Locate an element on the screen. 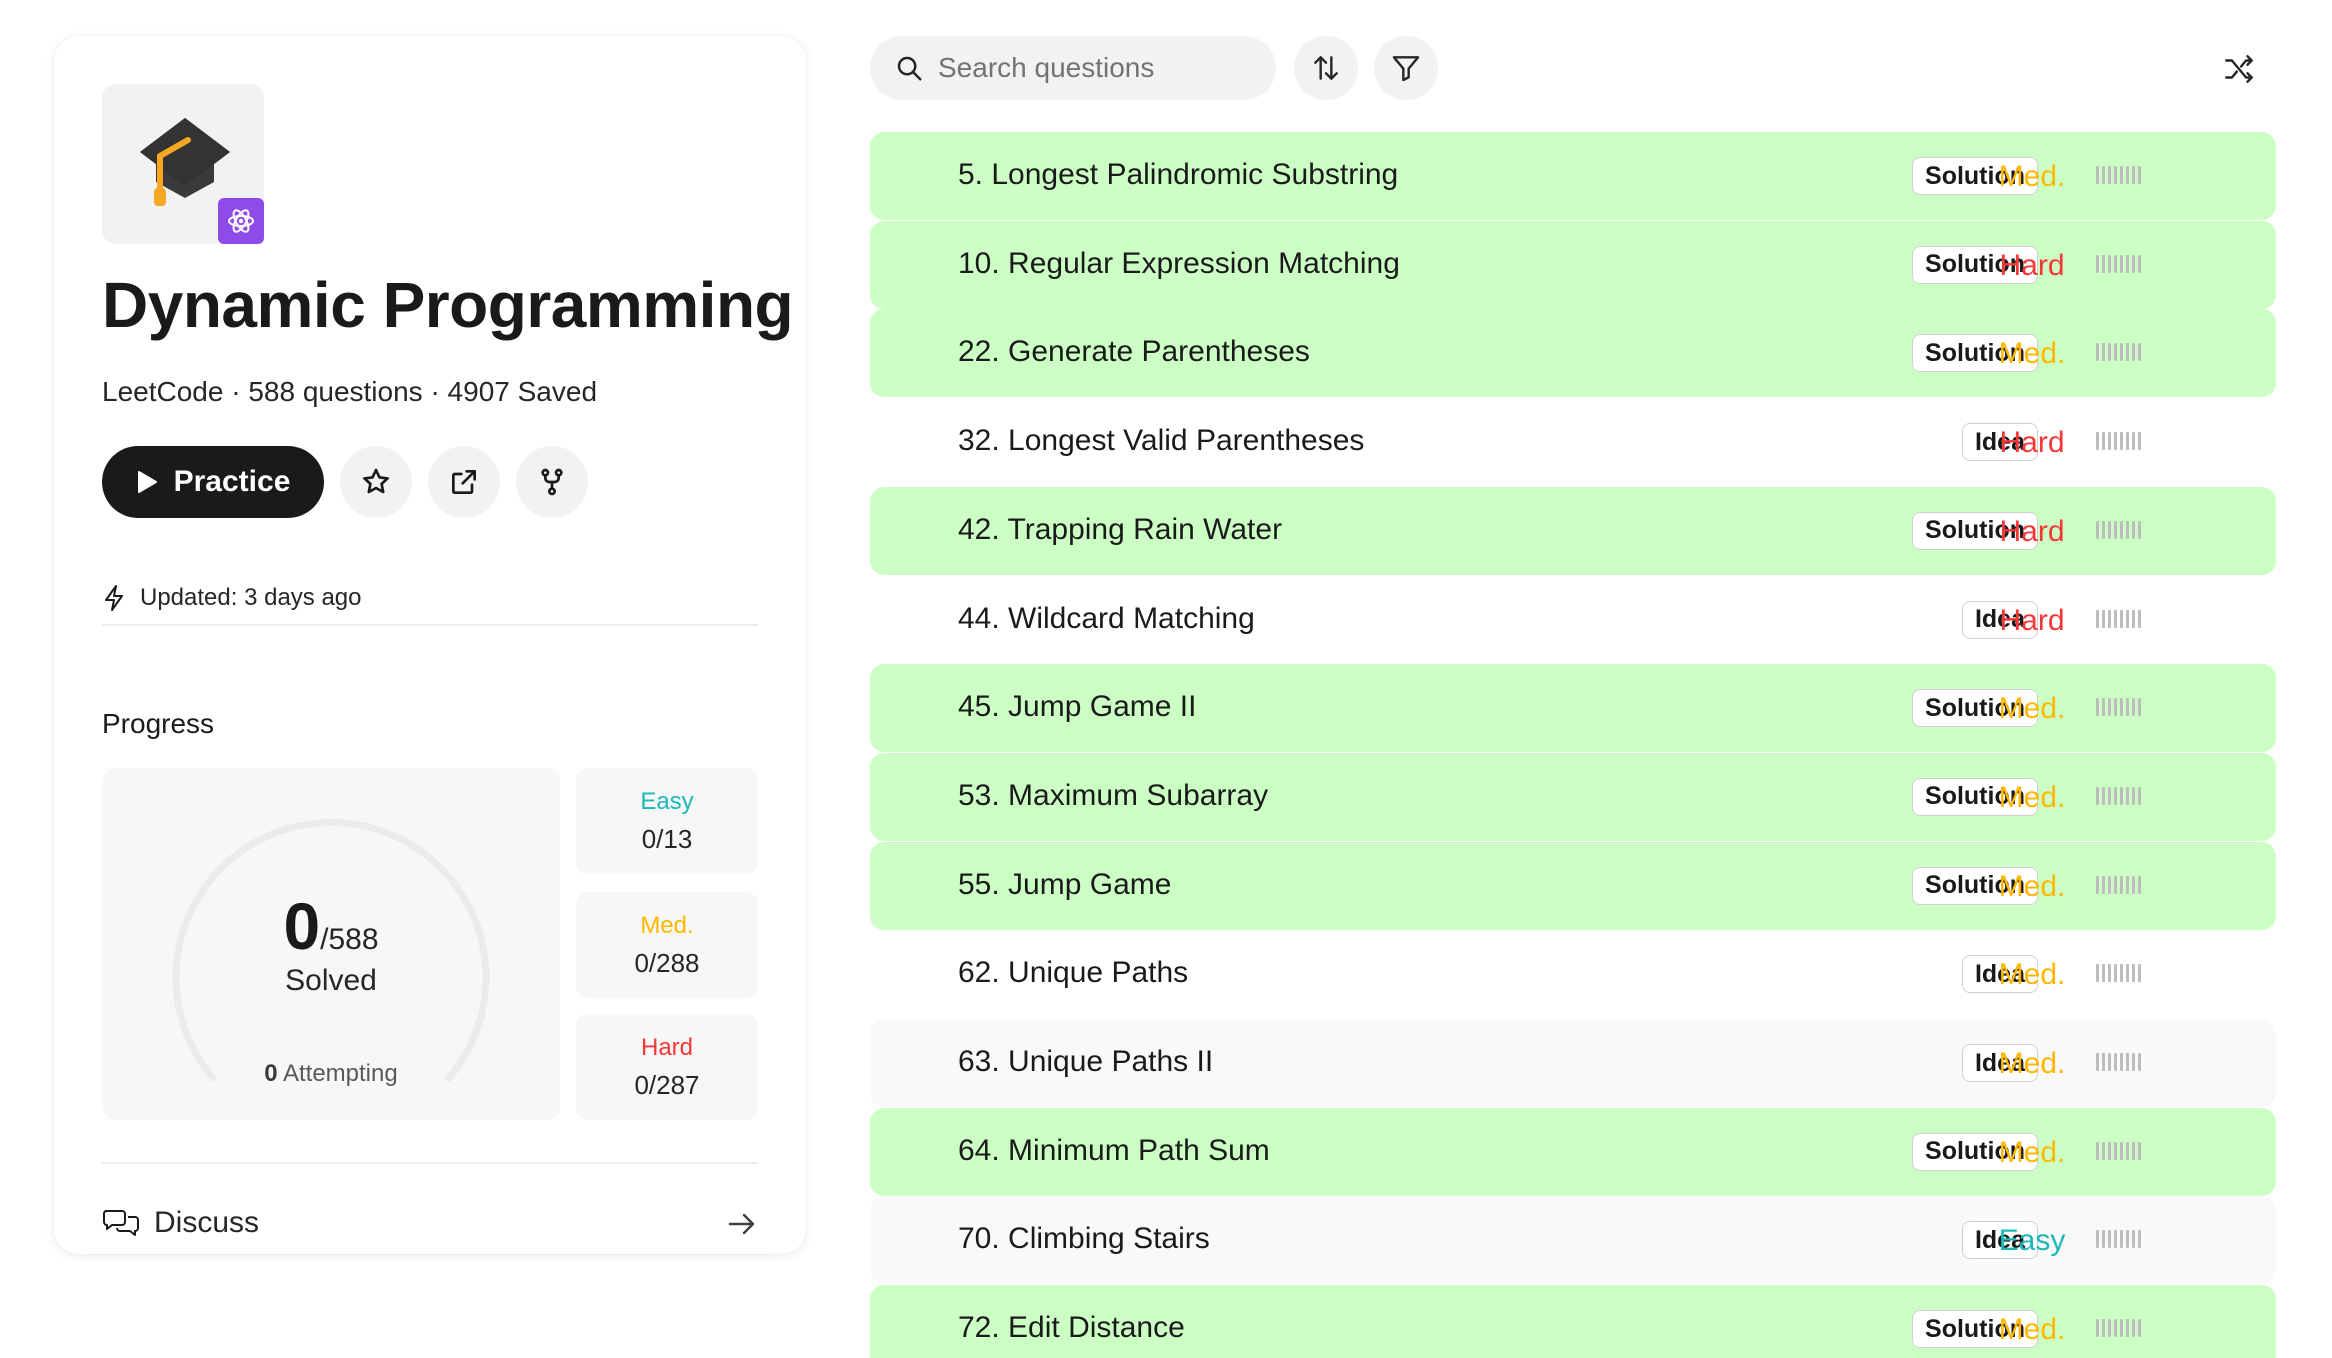 This screenshot has width=2332, height=1358. favorite-button is located at coordinates (376, 482).